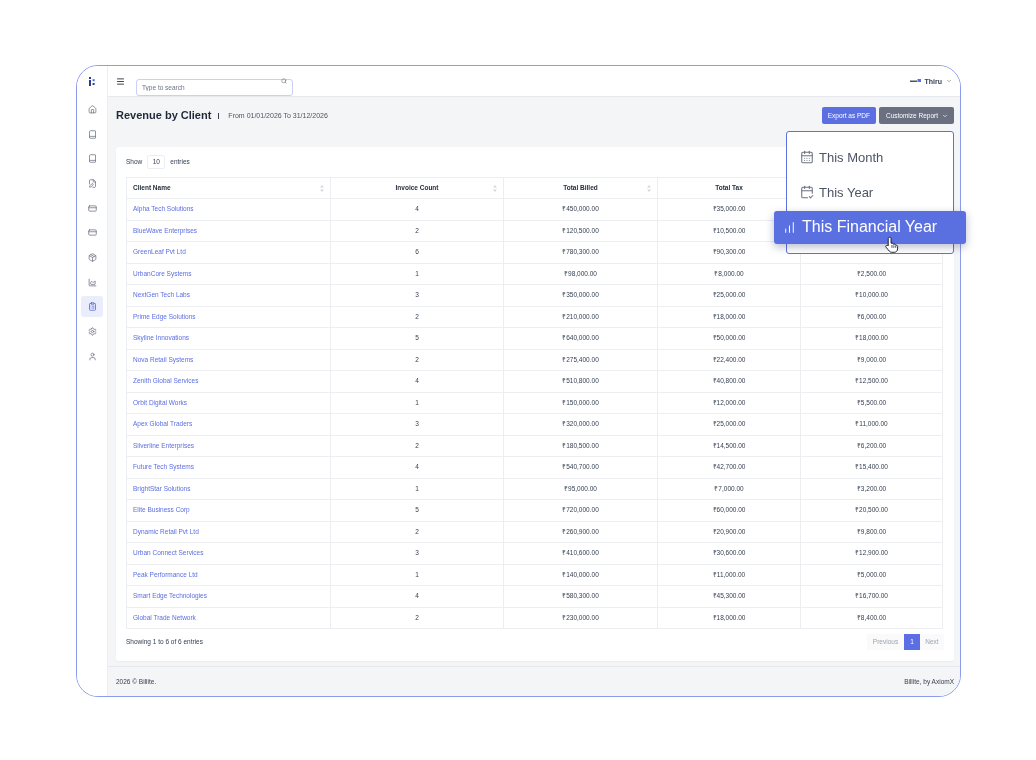 This screenshot has width=1036, height=760. I want to click on menu-item: This Month, so click(870, 157).